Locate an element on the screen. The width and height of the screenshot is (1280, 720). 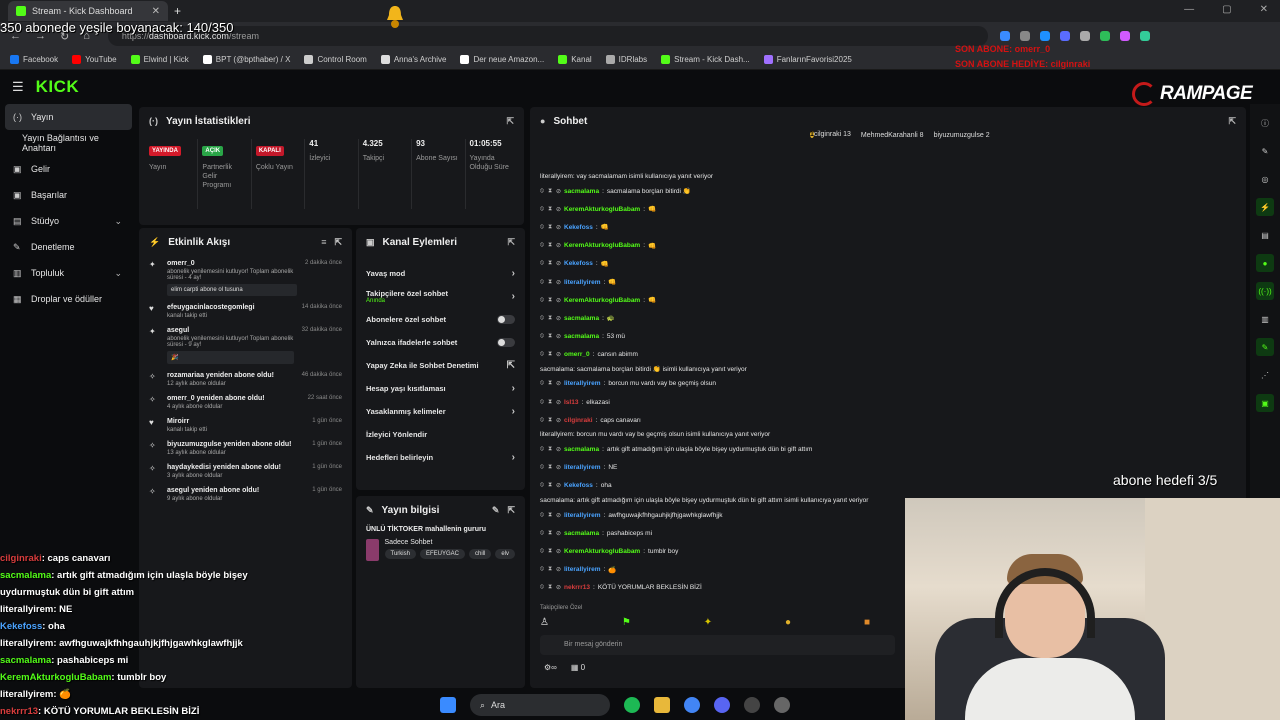
channel-action: Hedefleri belirleyin › is located at coordinates (440, 457).